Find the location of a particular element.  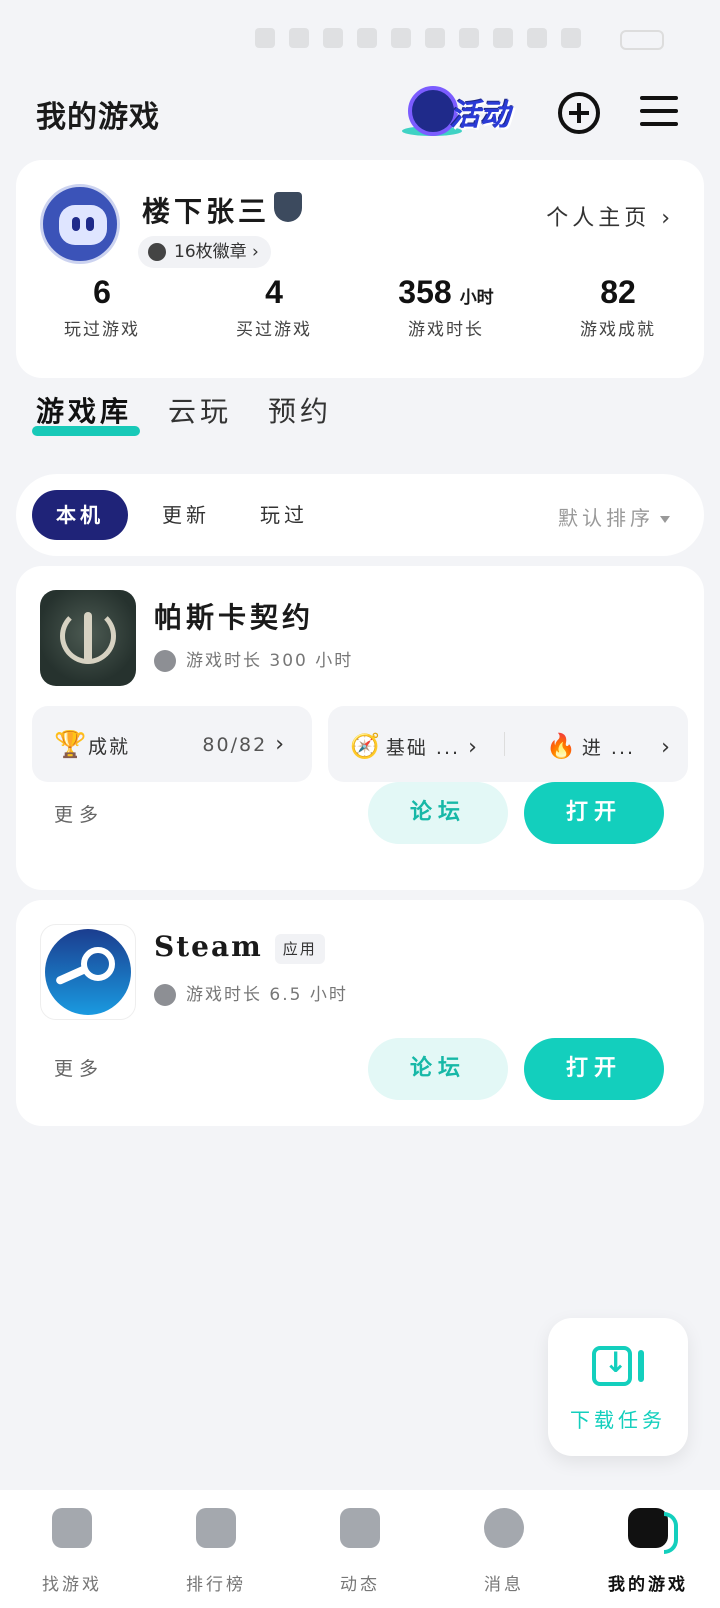

badges-button: 16枚徽章 › is located at coordinates (204, 252).